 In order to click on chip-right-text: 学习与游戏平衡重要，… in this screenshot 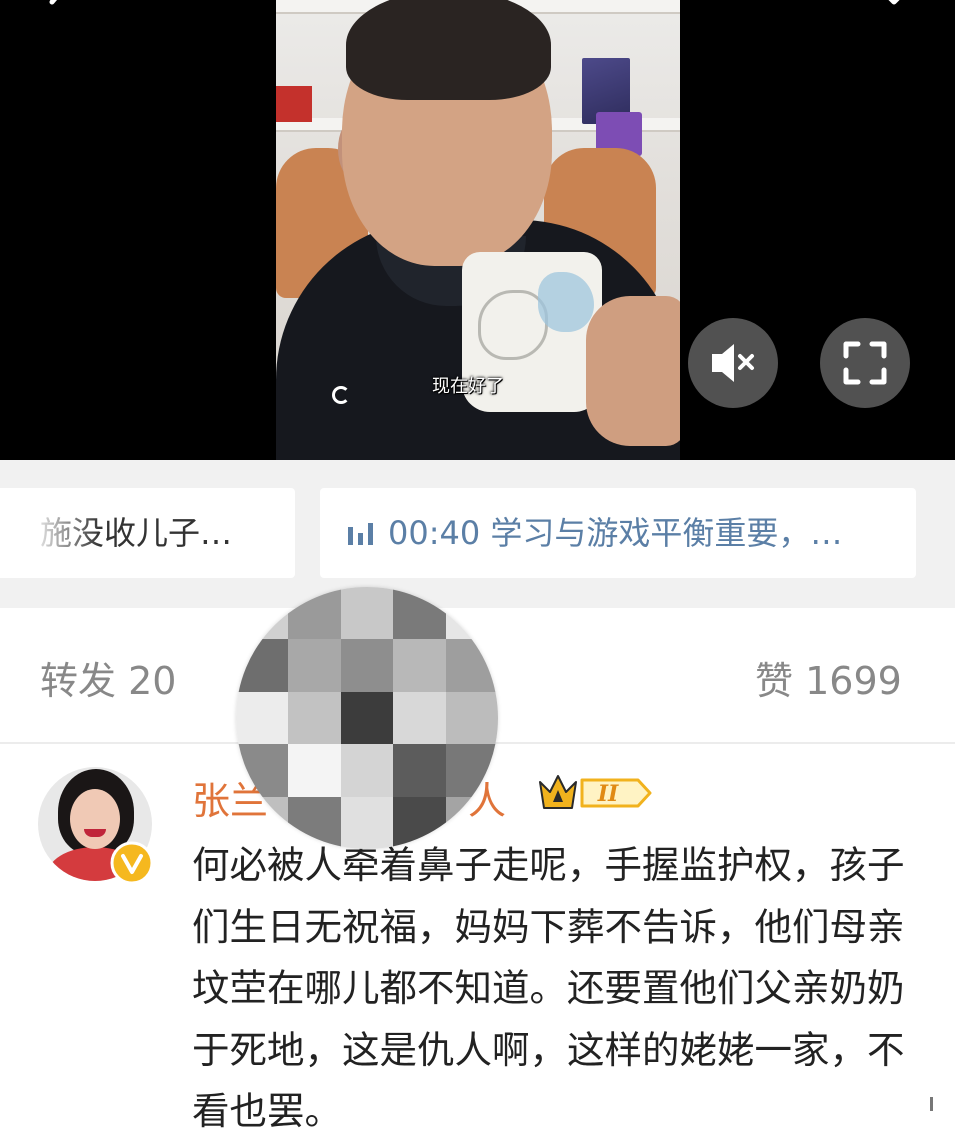, I will do `click(666, 533)`.